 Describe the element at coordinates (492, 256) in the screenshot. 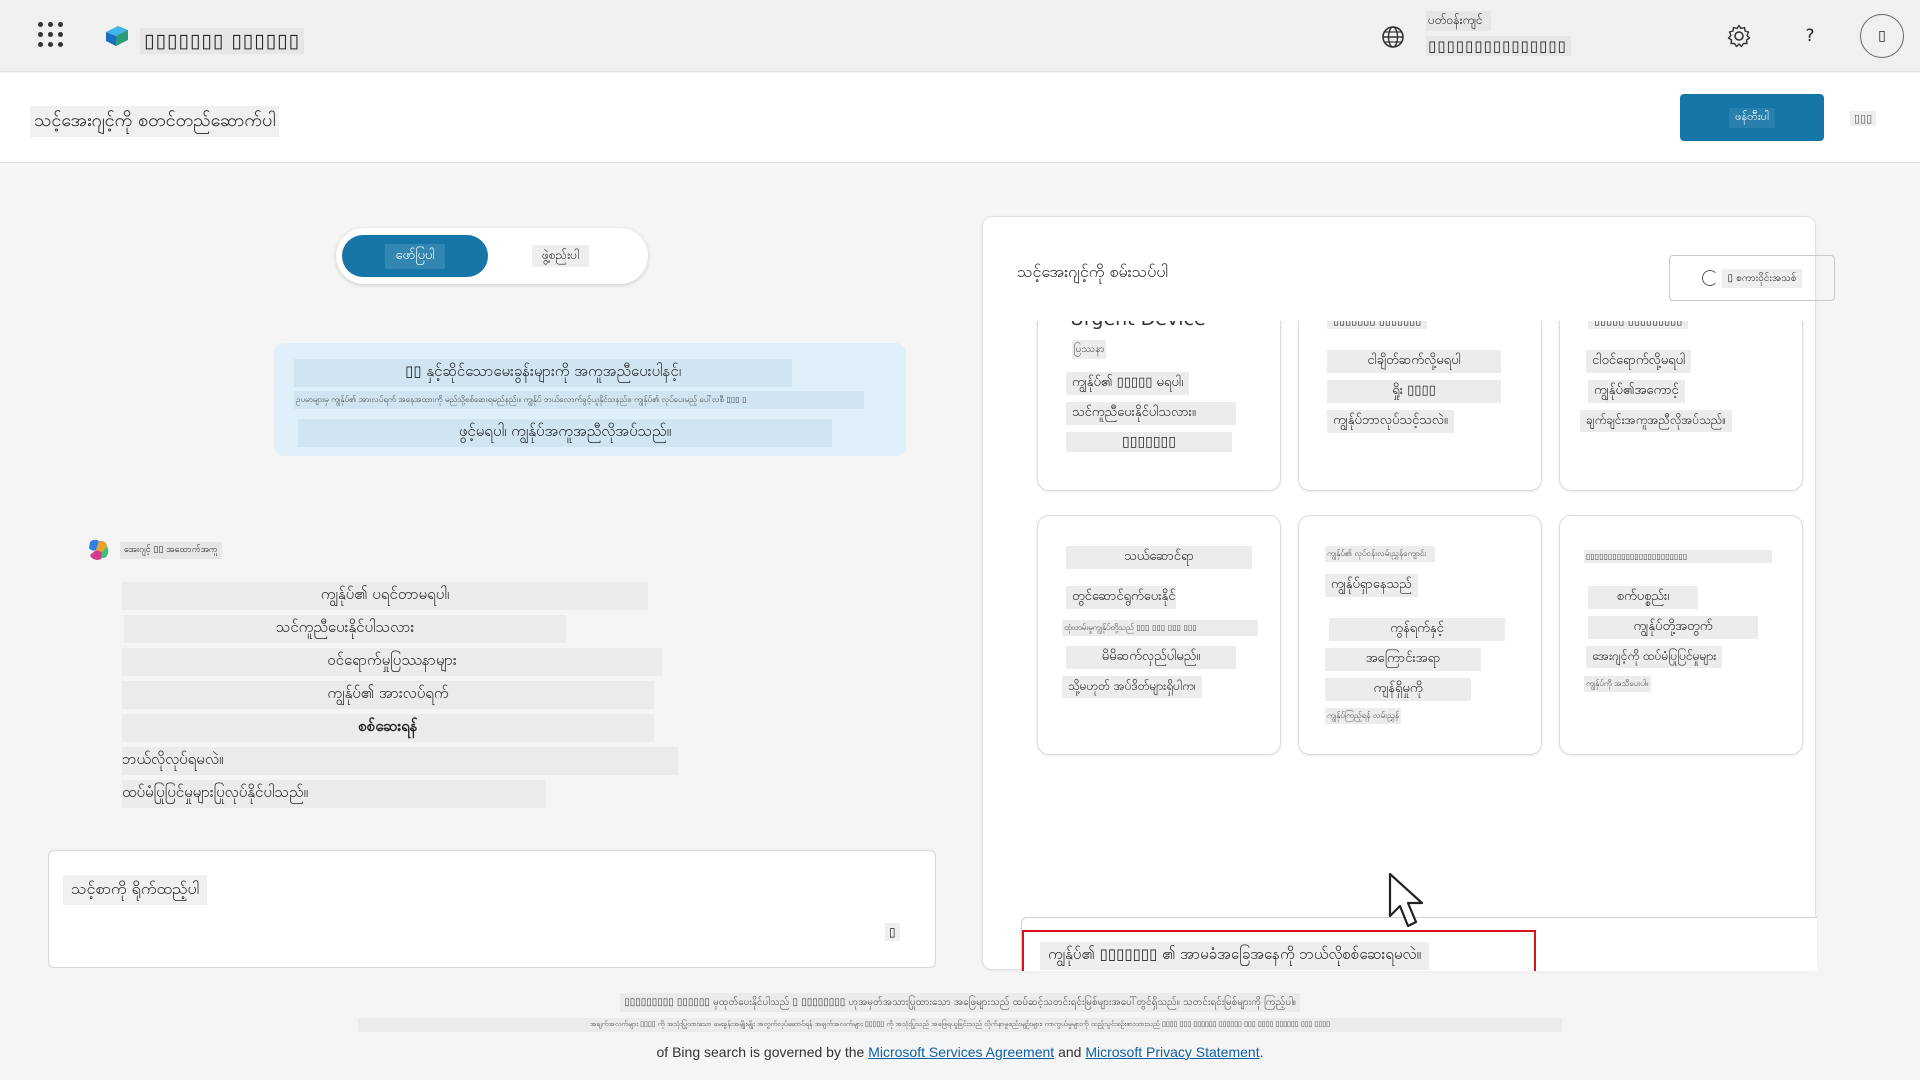

I see `mode-toggle: ဖော်ပြပါ ဖွဲ့စည်းပါ` at that location.